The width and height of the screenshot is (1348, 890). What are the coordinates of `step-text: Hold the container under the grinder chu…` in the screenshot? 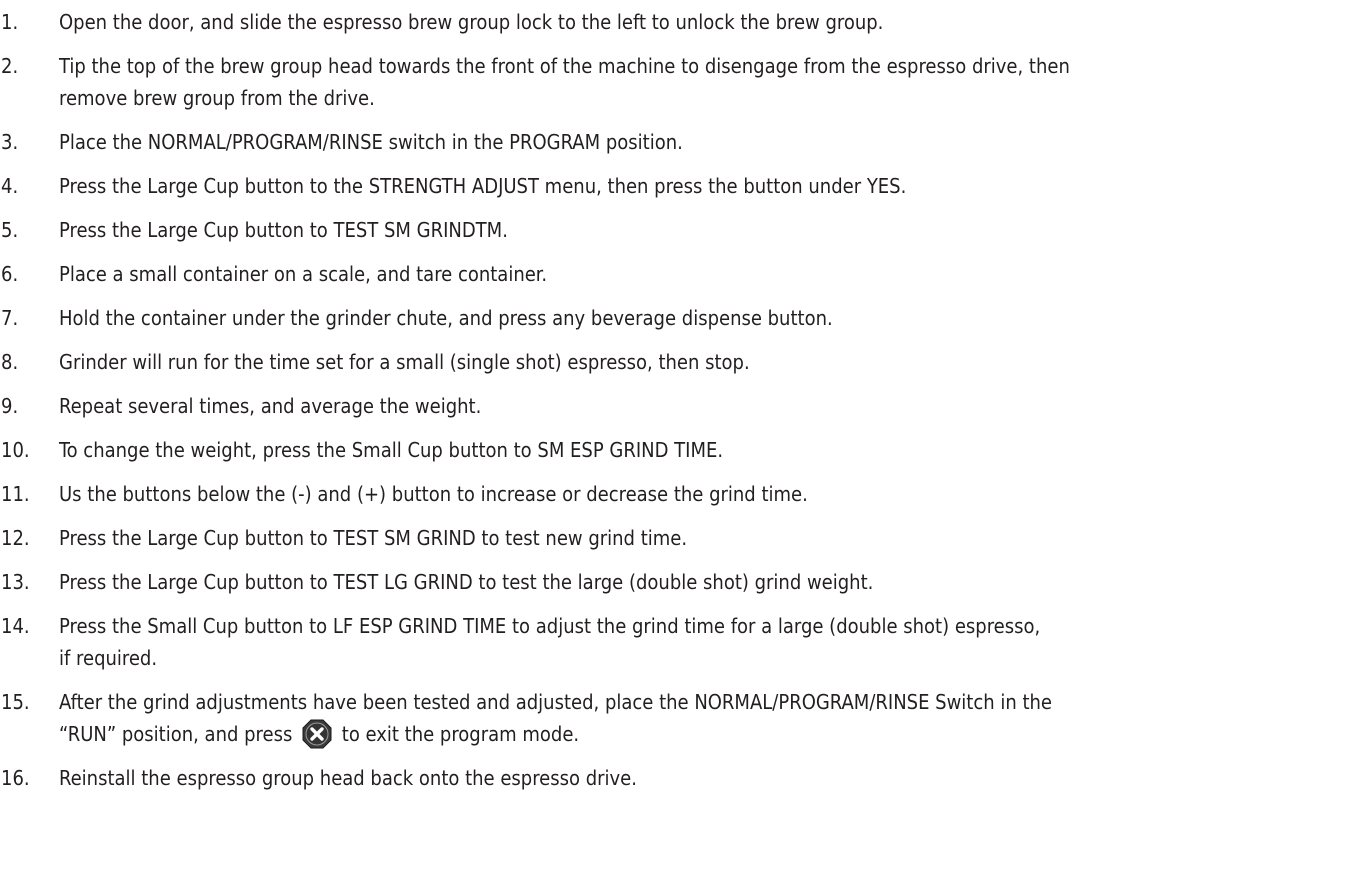 It's located at (446, 318).